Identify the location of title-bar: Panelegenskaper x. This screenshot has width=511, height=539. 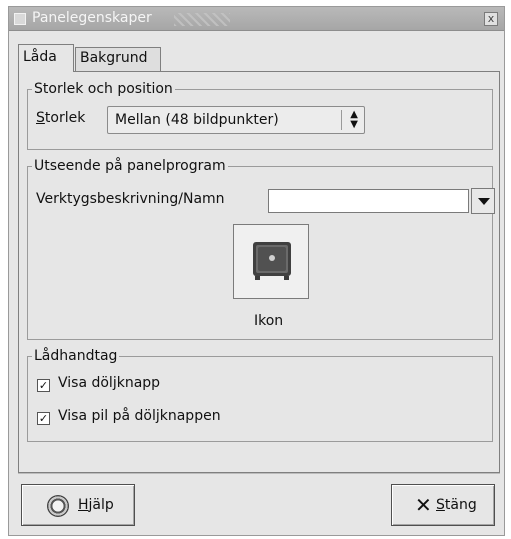
(256, 19).